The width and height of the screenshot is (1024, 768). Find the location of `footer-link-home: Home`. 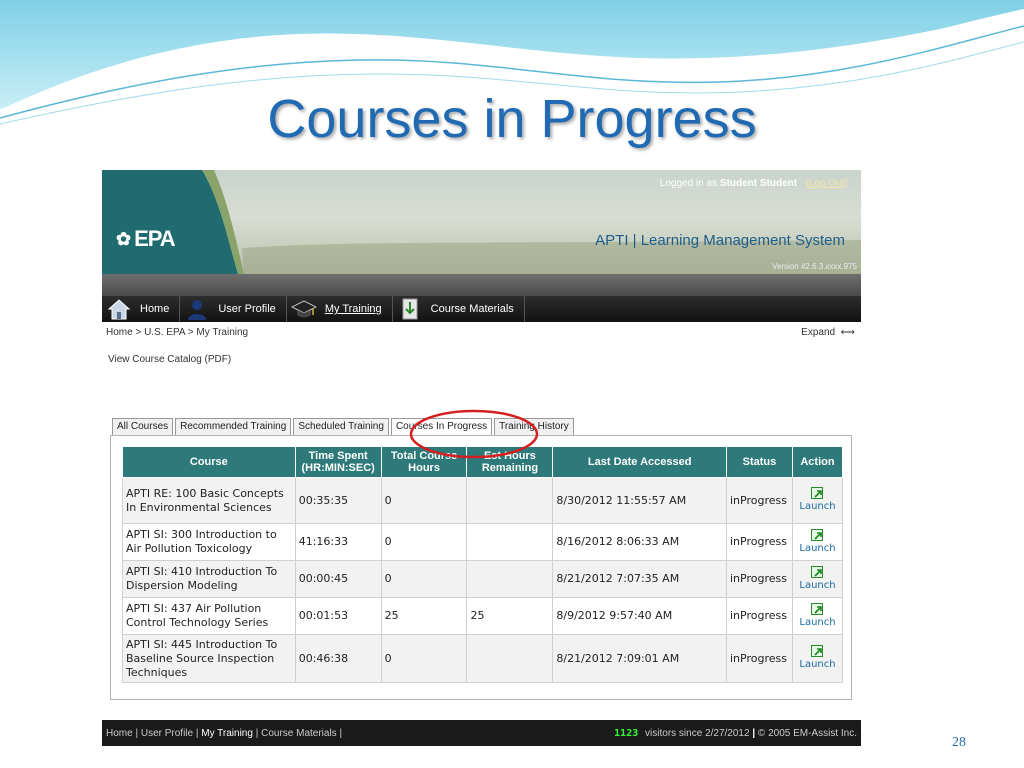

footer-link-home: Home is located at coordinates (119, 733).